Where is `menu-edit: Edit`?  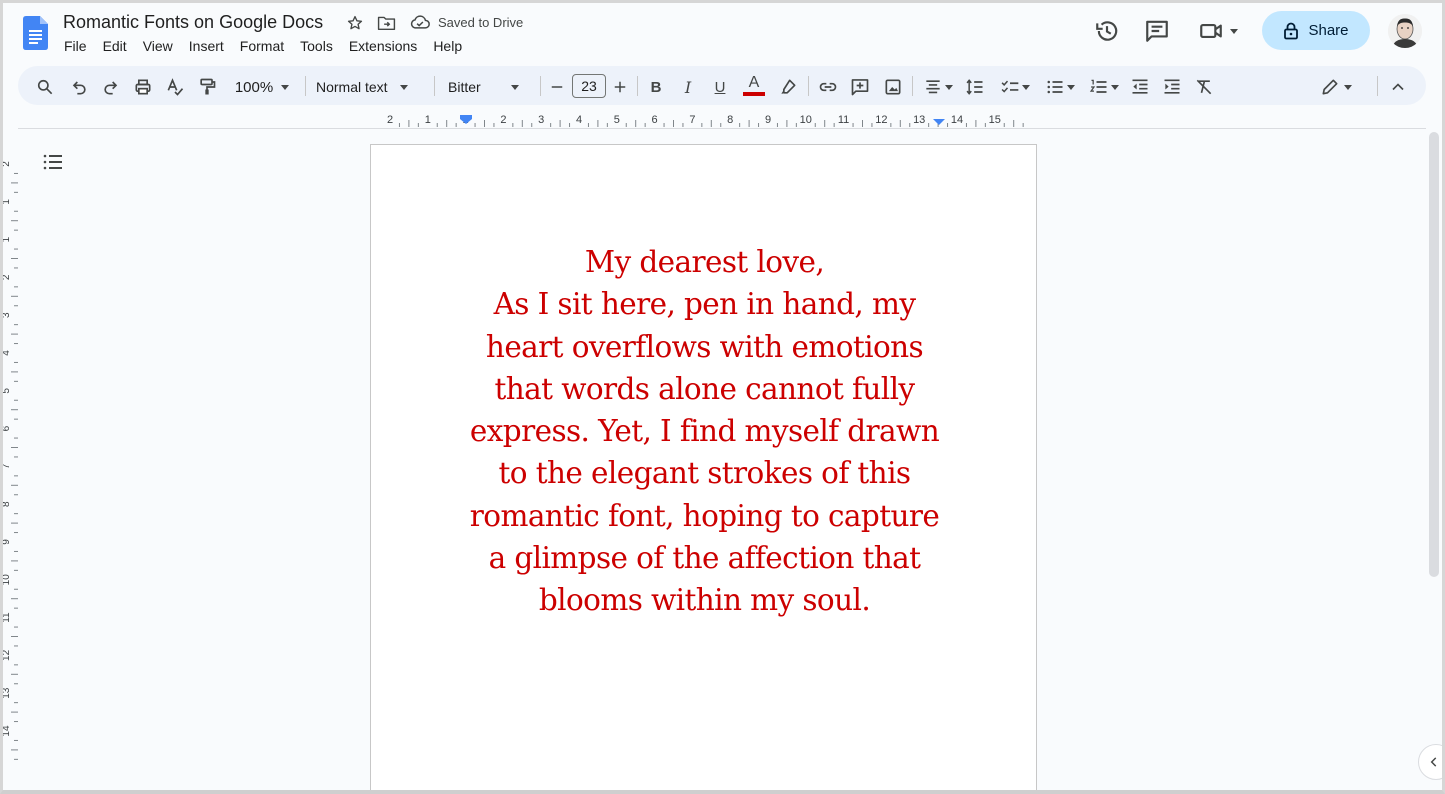 menu-edit: Edit is located at coordinates (115, 46).